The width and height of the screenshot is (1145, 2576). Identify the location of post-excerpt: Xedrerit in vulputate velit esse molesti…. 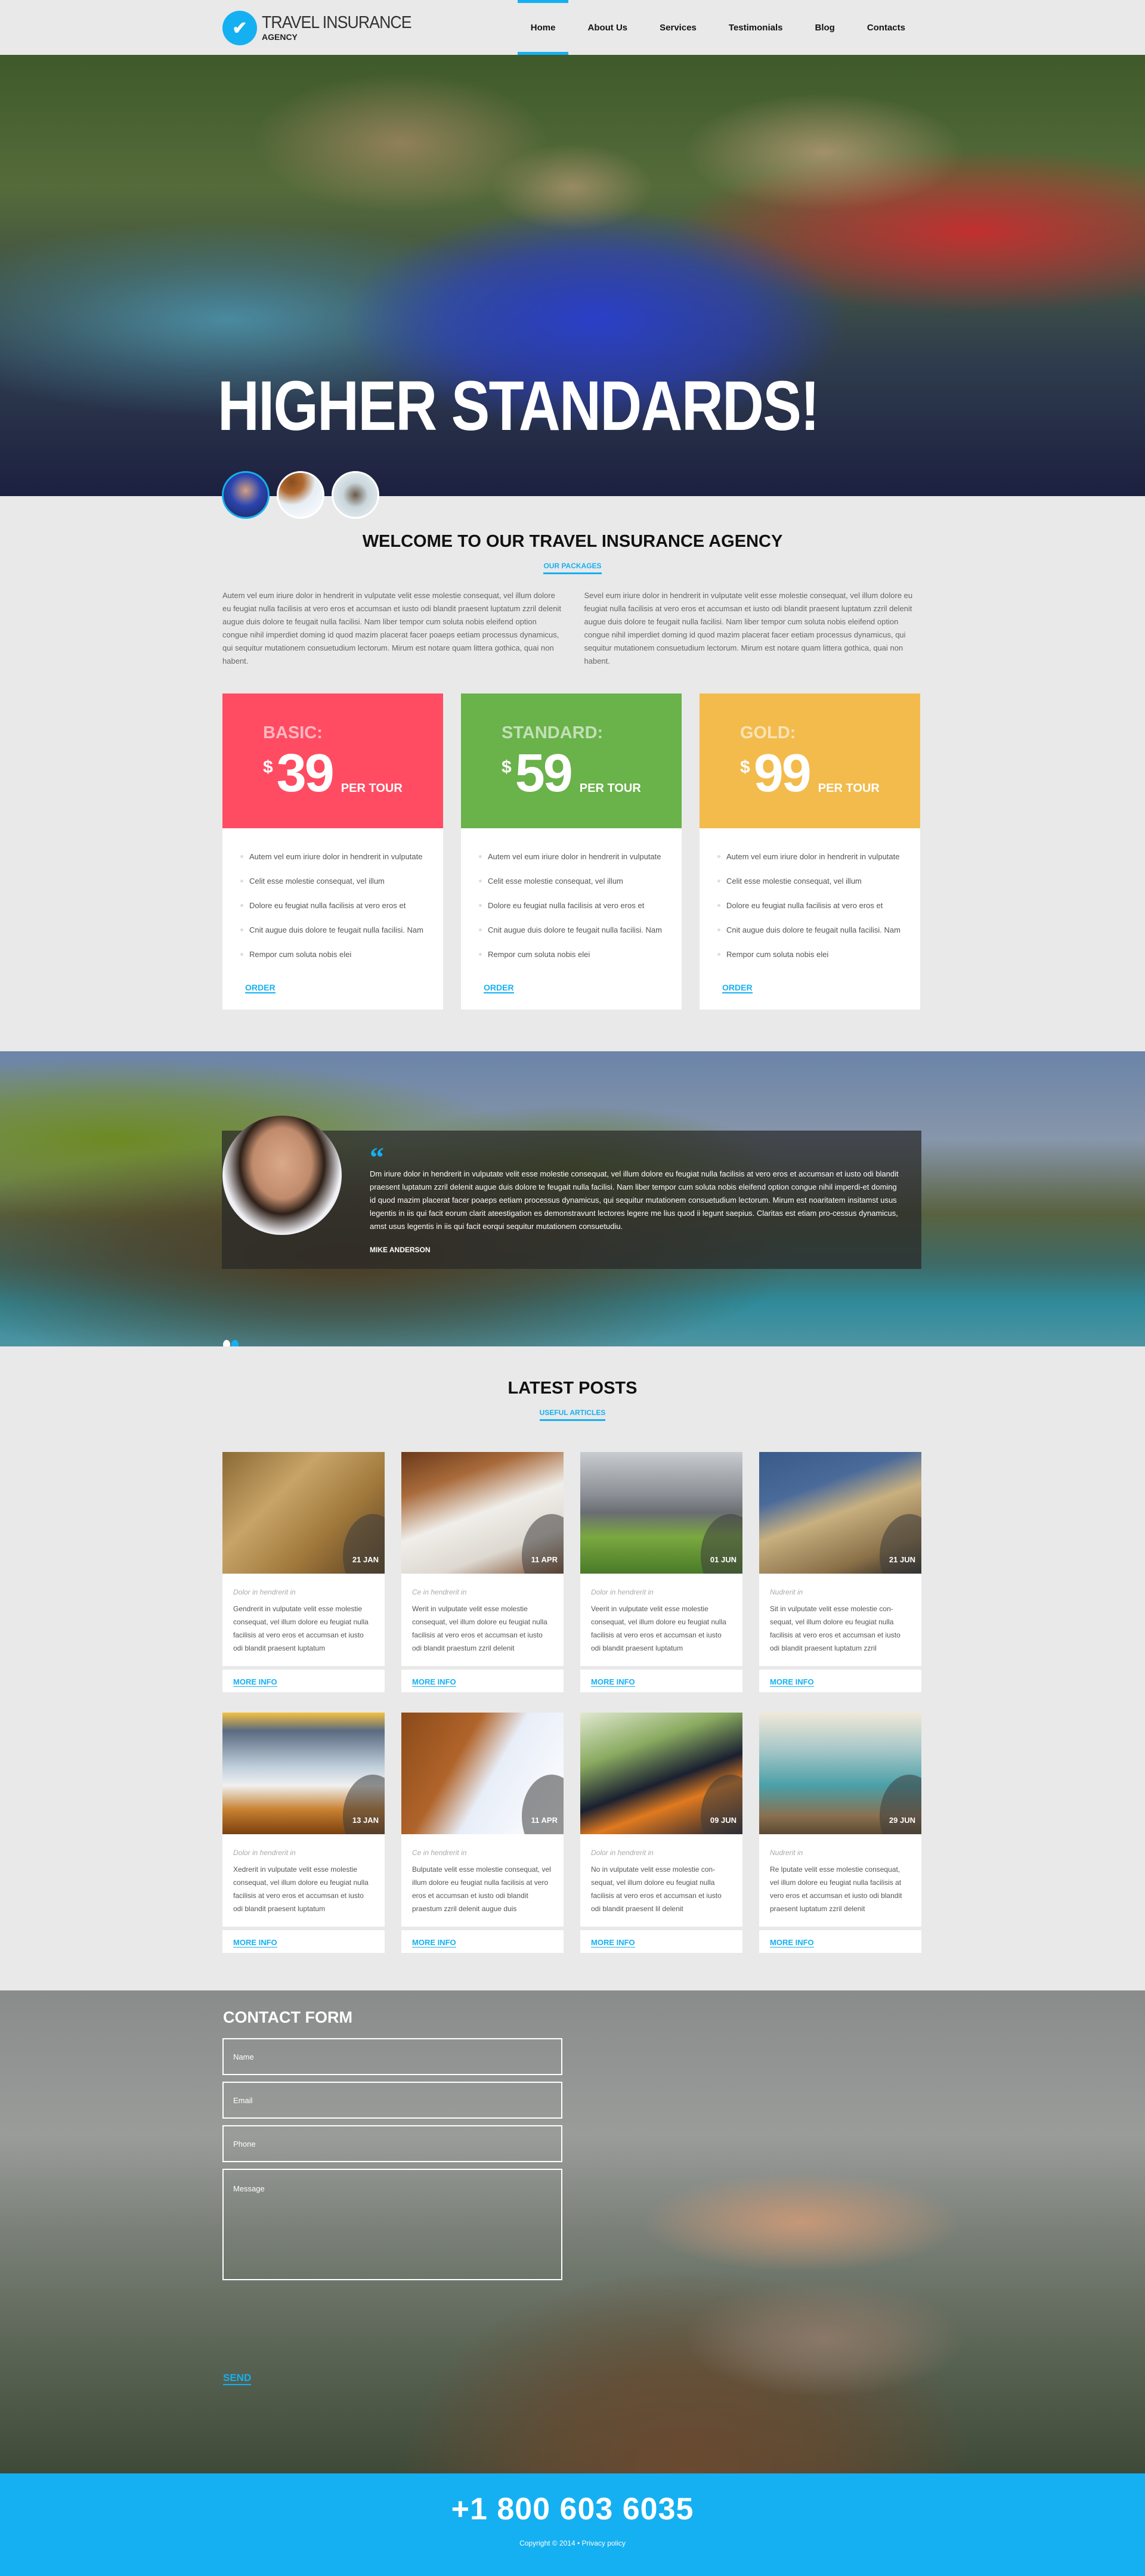
(301, 1889).